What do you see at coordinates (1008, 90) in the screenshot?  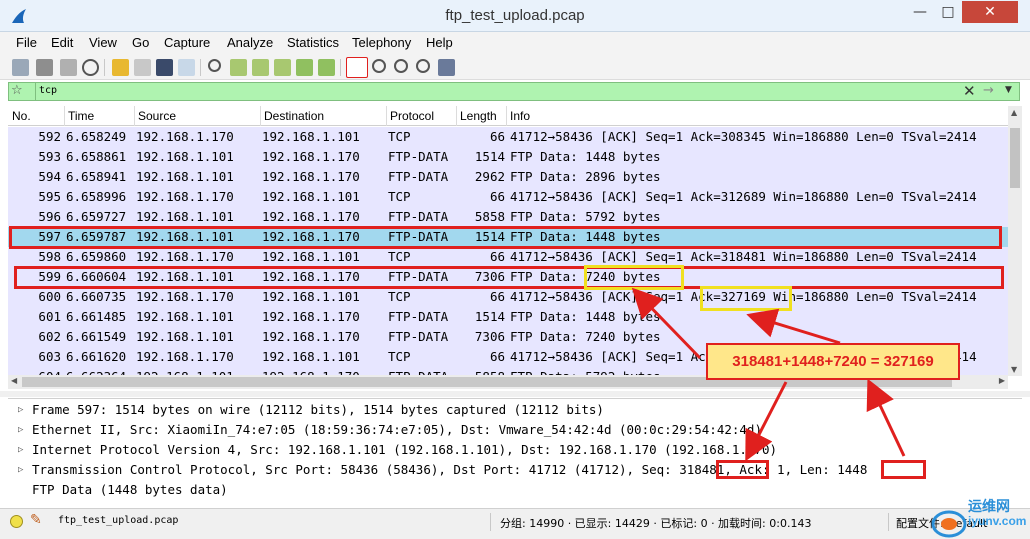 I see `chevron-down-icon: ▼` at bounding box center [1008, 90].